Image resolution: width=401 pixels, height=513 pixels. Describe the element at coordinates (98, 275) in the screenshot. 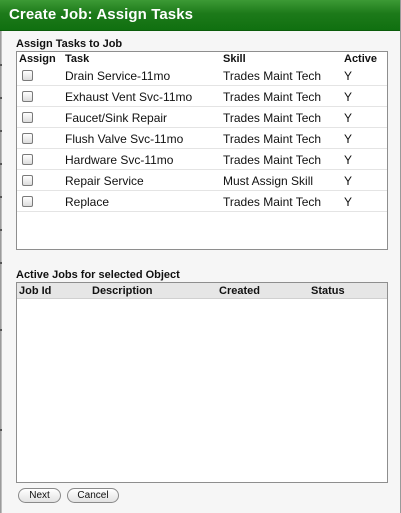

I see `jobs-section-label: Active Jobs for selected Object` at that location.